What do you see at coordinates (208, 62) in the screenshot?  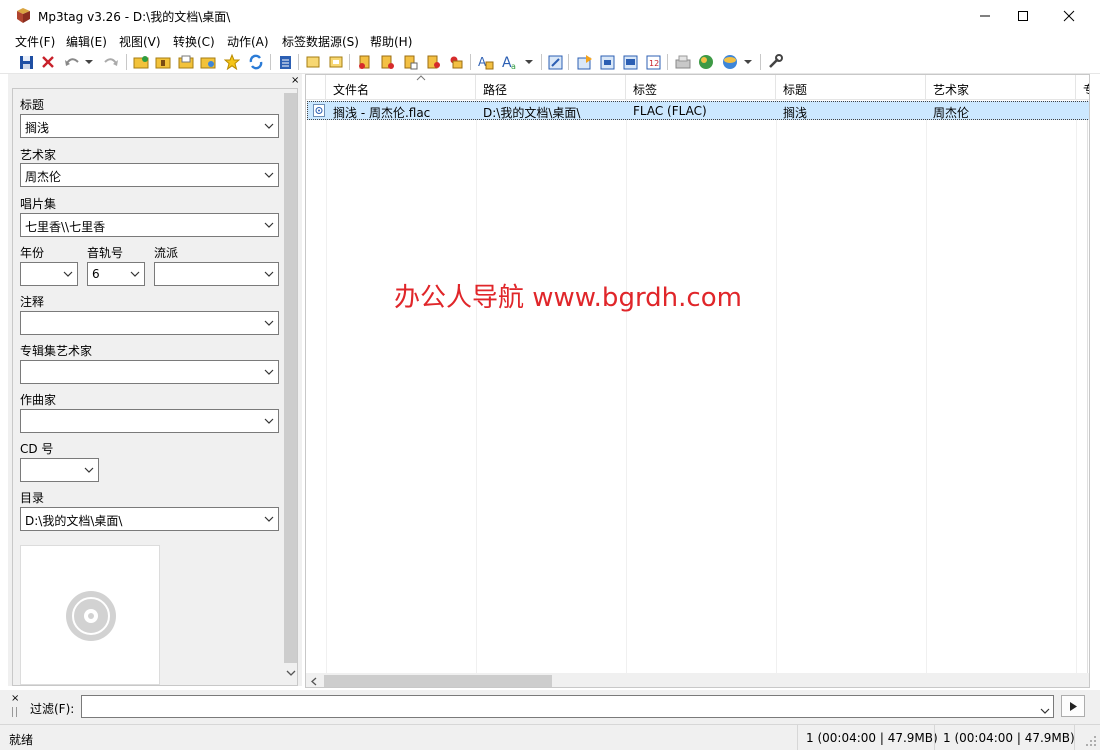 I see `open-folder-button` at bounding box center [208, 62].